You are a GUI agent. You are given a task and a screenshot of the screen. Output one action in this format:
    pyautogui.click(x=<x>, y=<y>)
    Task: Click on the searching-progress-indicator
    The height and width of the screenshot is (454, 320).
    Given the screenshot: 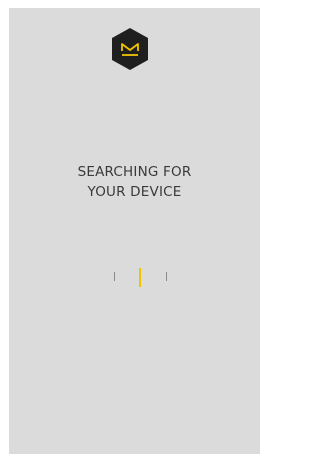 What is the action you would take?
    pyautogui.click(x=134, y=278)
    